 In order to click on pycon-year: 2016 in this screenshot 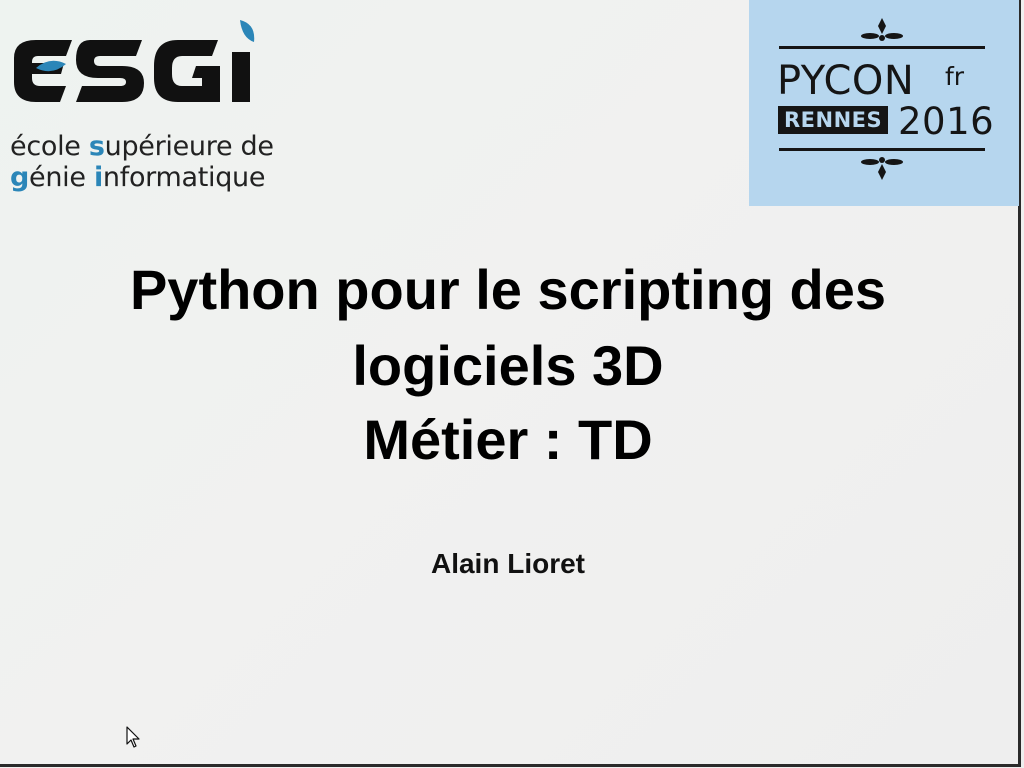, I will do `click(946, 121)`.